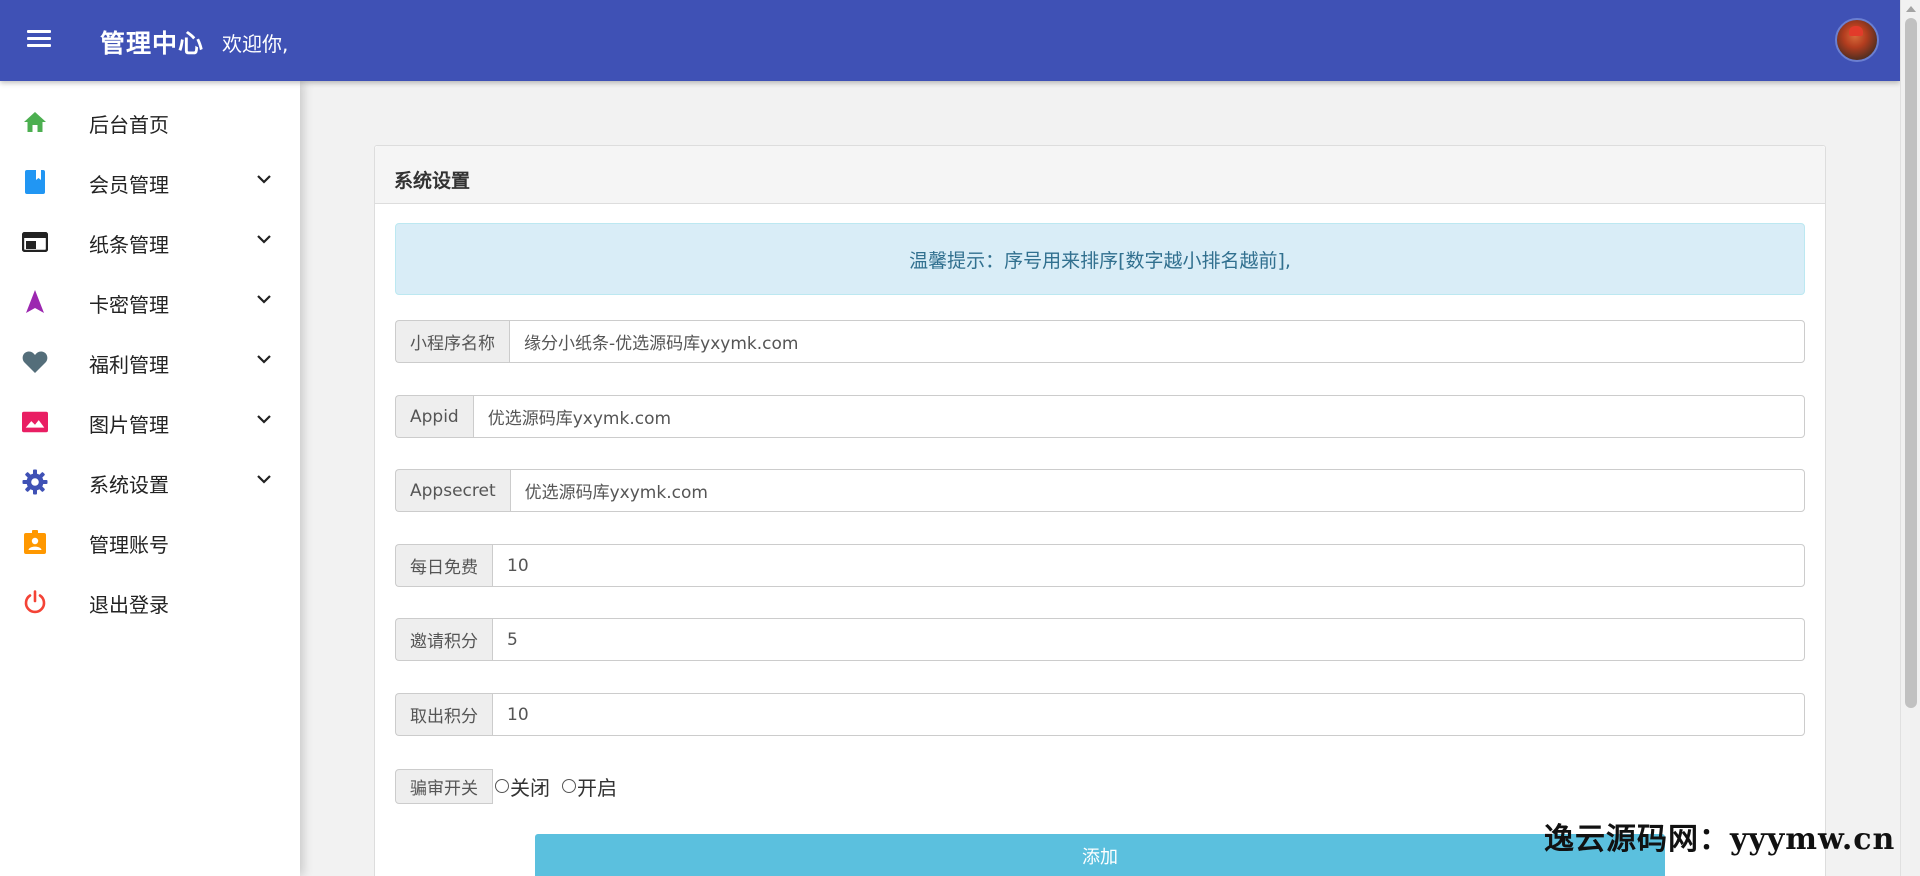  I want to click on heart-icon, so click(35, 362).